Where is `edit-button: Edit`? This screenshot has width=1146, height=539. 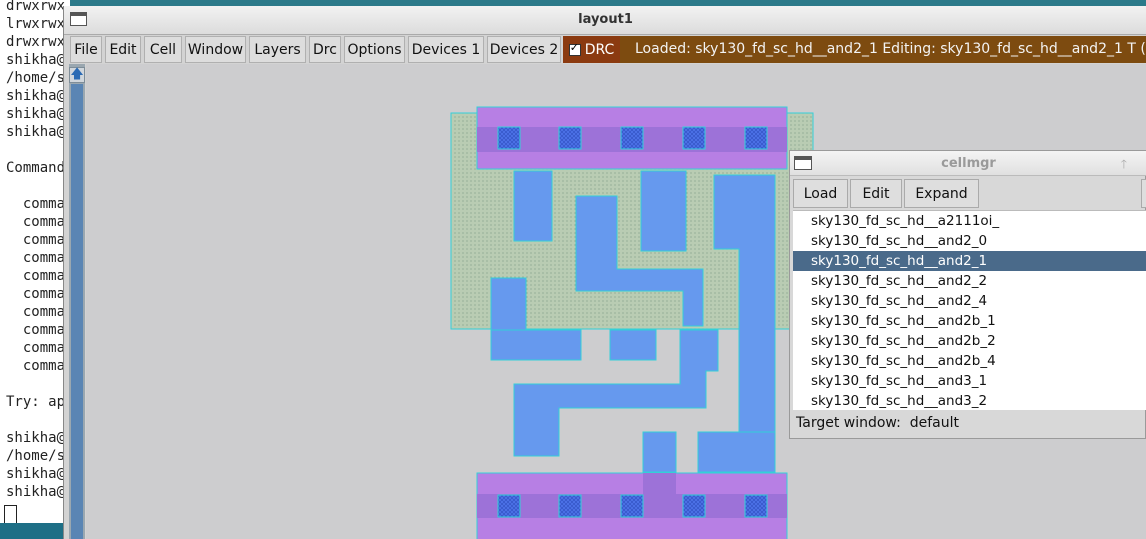 edit-button: Edit is located at coordinates (876, 193).